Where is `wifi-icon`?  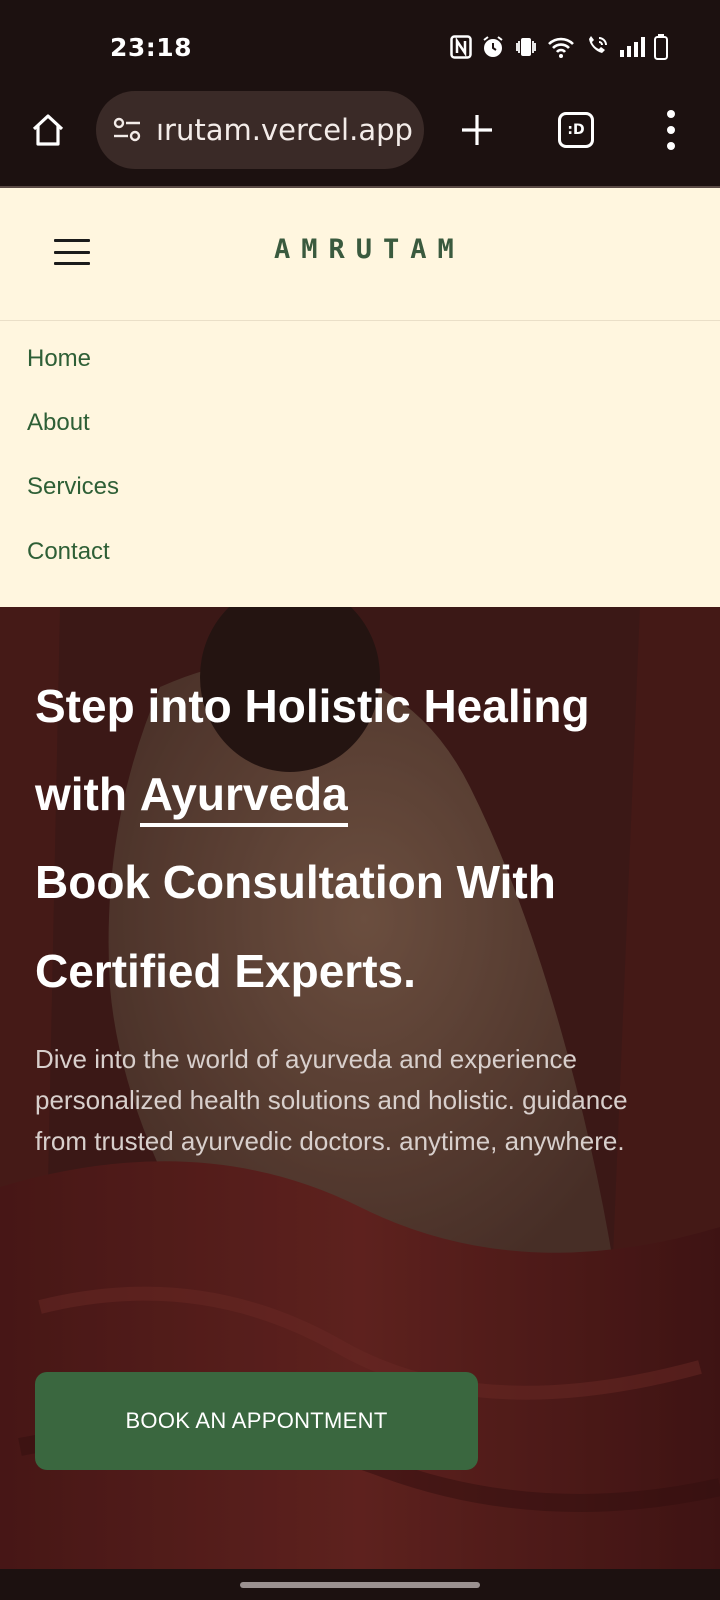 wifi-icon is located at coordinates (561, 47).